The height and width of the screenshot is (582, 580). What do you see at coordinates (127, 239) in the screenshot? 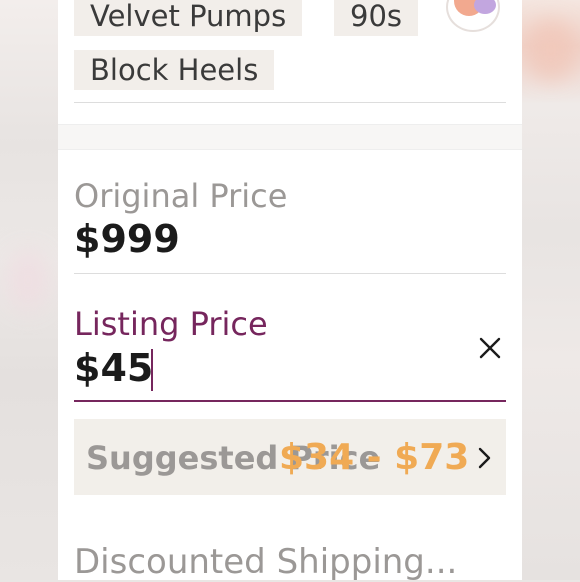
I see `original-price-value: $999` at bounding box center [127, 239].